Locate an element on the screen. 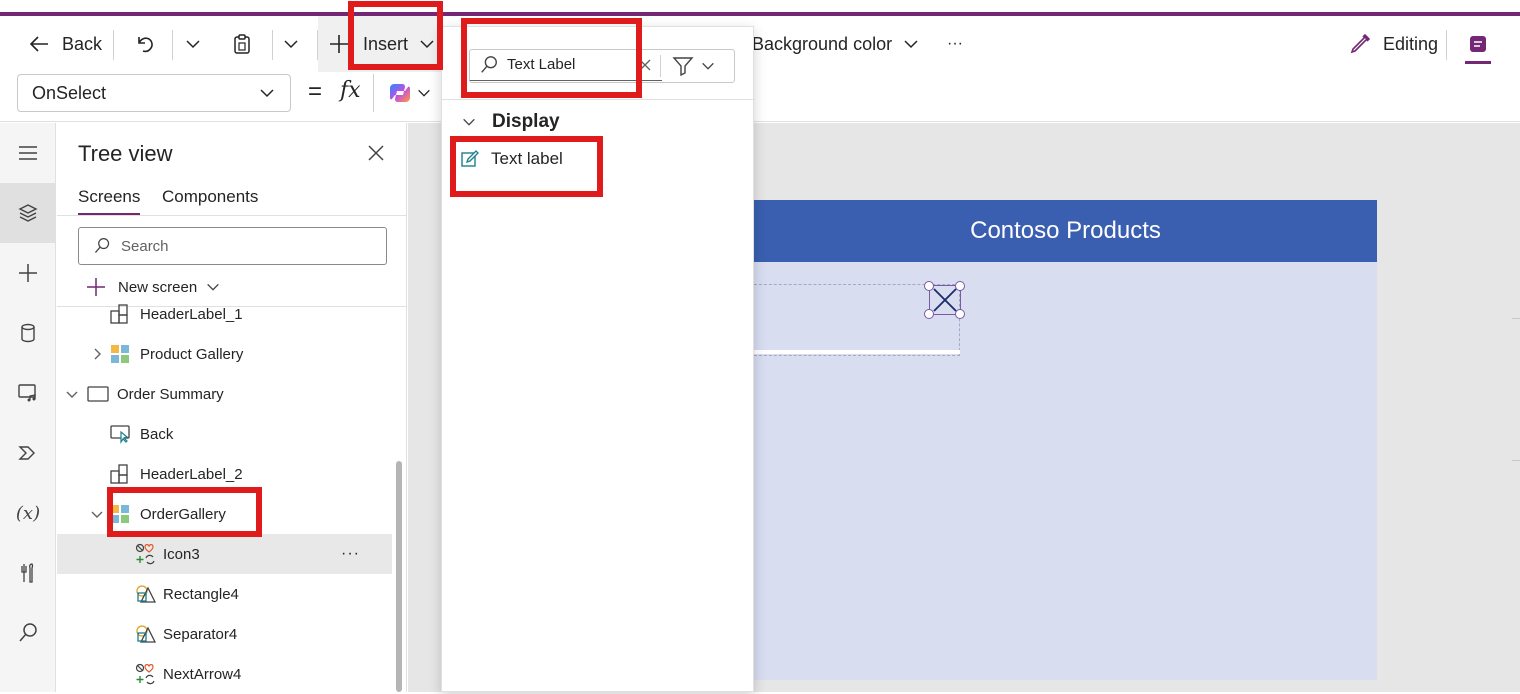 This screenshot has width=1520, height=694. tree-item-label: Order Summary is located at coordinates (170, 394).